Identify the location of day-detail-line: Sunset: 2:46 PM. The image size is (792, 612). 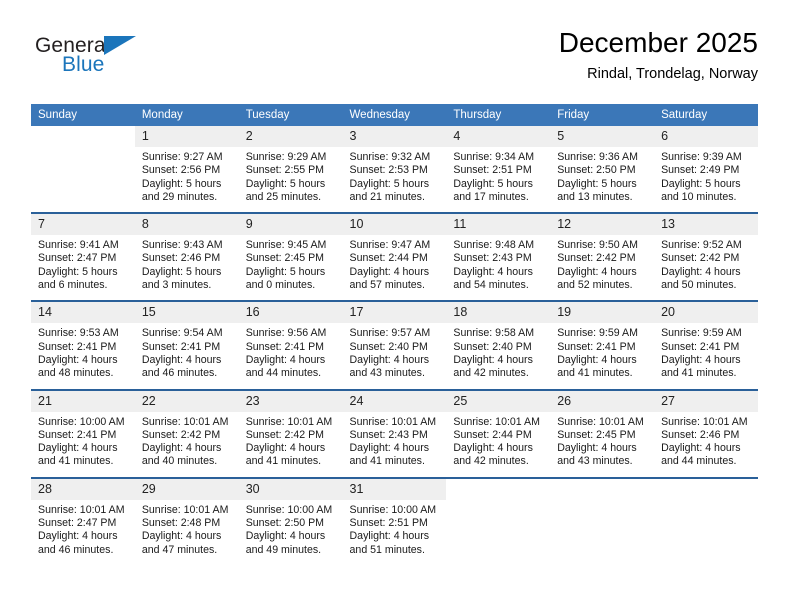
(700, 434).